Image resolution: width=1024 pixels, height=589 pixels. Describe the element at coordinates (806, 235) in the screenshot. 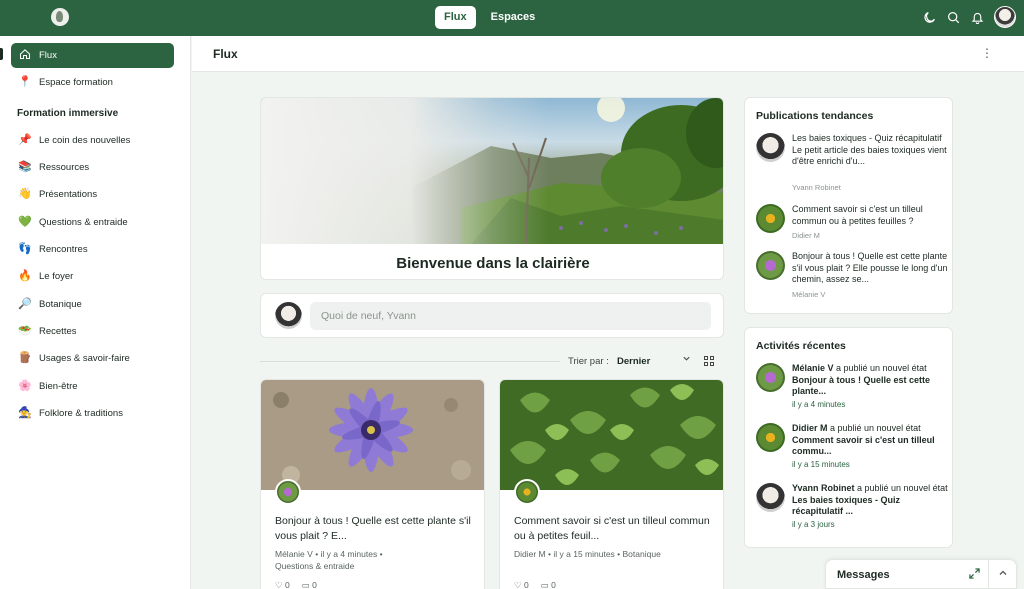

I see `trending-author: Didier M` at that location.